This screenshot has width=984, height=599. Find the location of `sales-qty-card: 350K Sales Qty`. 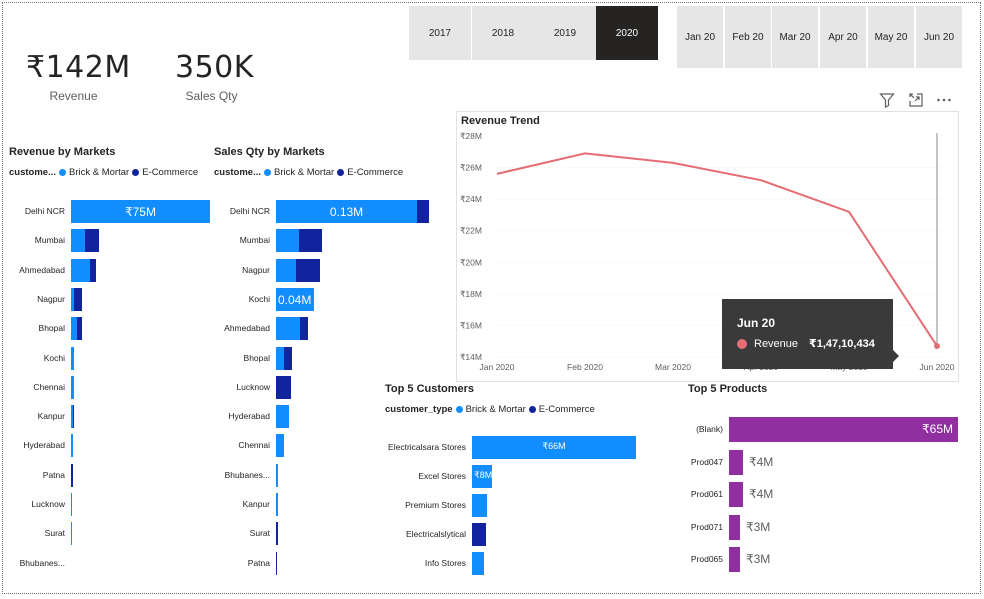

sales-qty-card: 350K Sales Qty is located at coordinates (211, 78).